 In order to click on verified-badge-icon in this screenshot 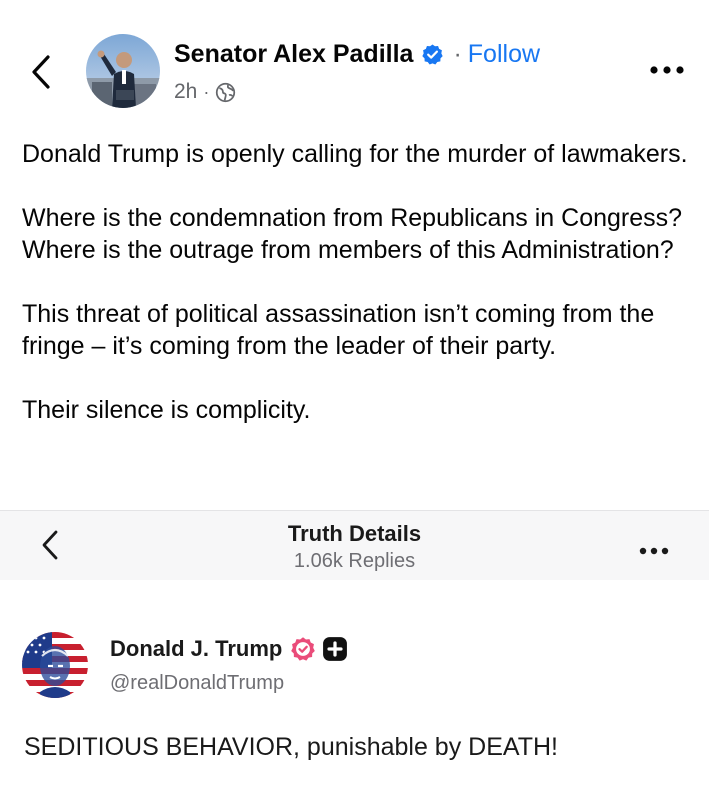, I will do `click(432, 54)`.